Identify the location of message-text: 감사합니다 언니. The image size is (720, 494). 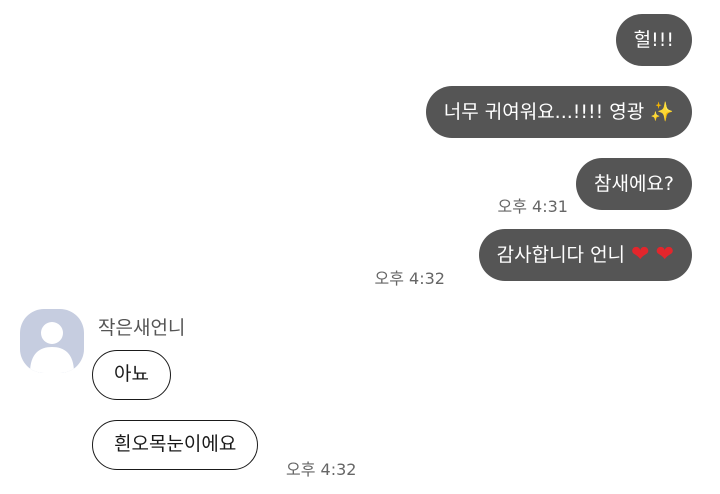
(561, 255).